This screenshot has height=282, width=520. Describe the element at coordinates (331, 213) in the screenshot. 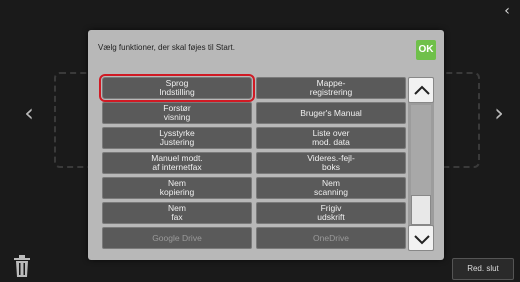

I see `function-button-frigiv-udskrift: Frigiv udskrift` at that location.